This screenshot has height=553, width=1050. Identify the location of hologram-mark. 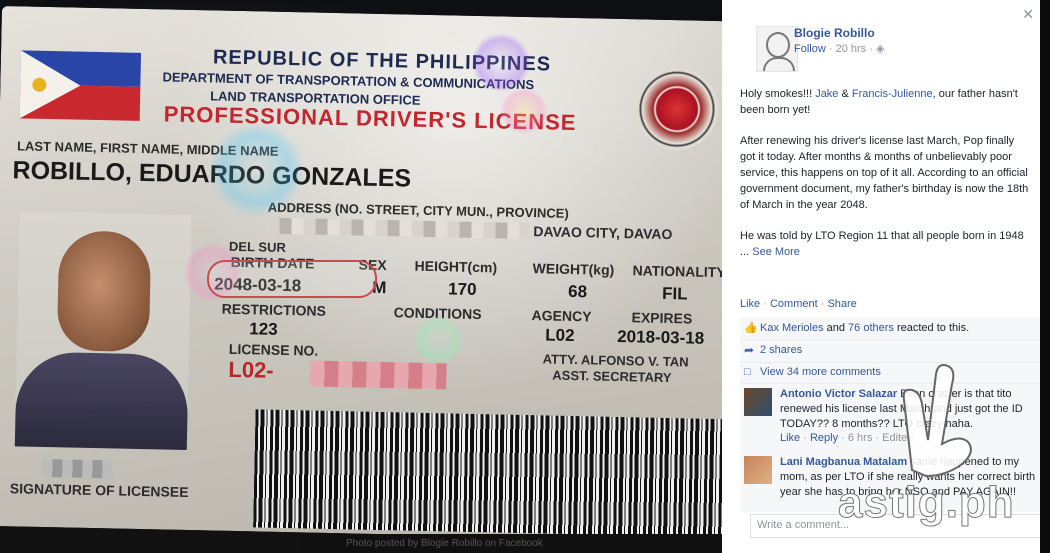
(438, 340).